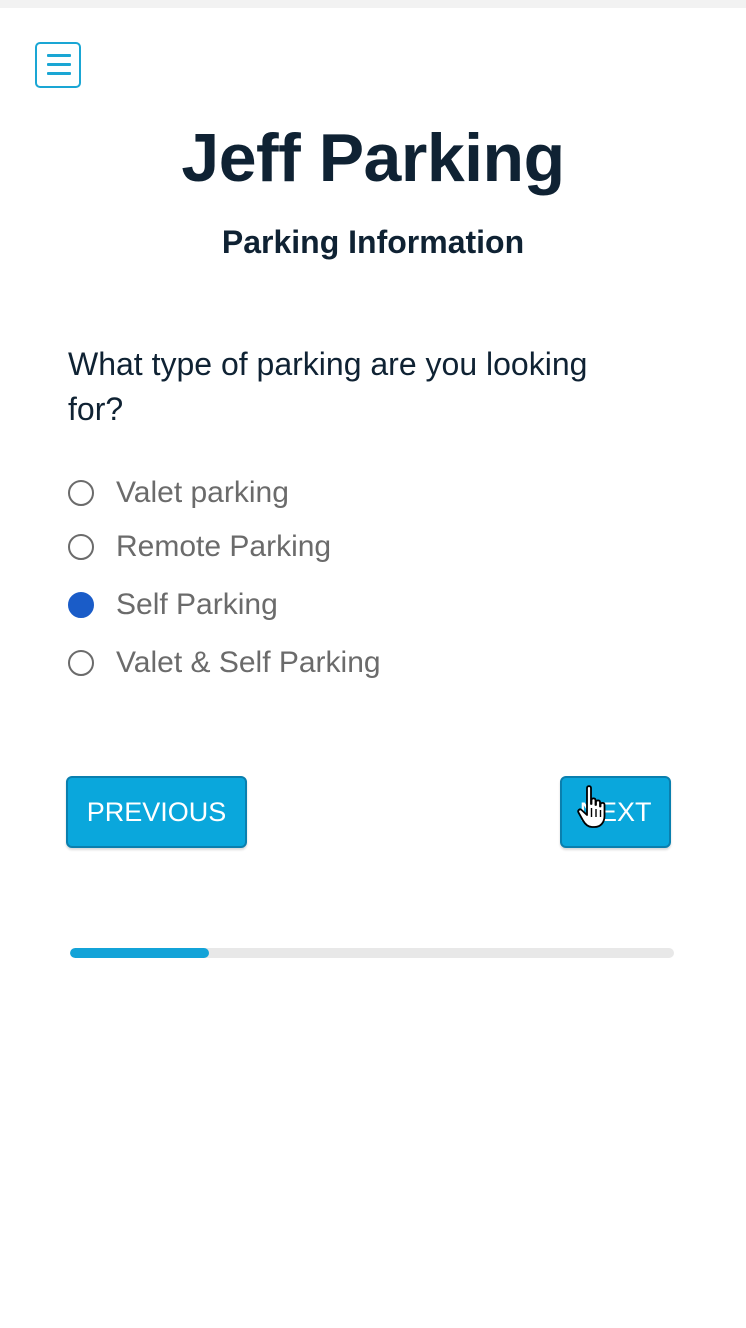 This screenshot has height=1328, width=746. I want to click on option-remote-parking: Remote Parking, so click(348, 547).